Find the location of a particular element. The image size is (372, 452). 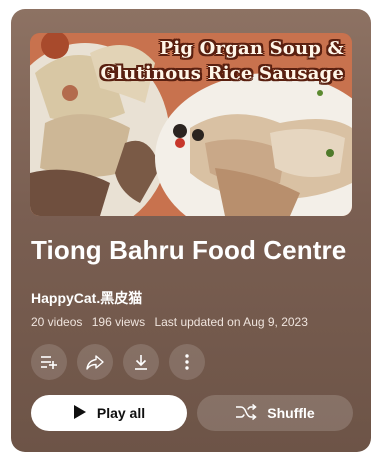

thumbnail-caption-line2: Glutinous Rice Sausage is located at coordinates (222, 73).